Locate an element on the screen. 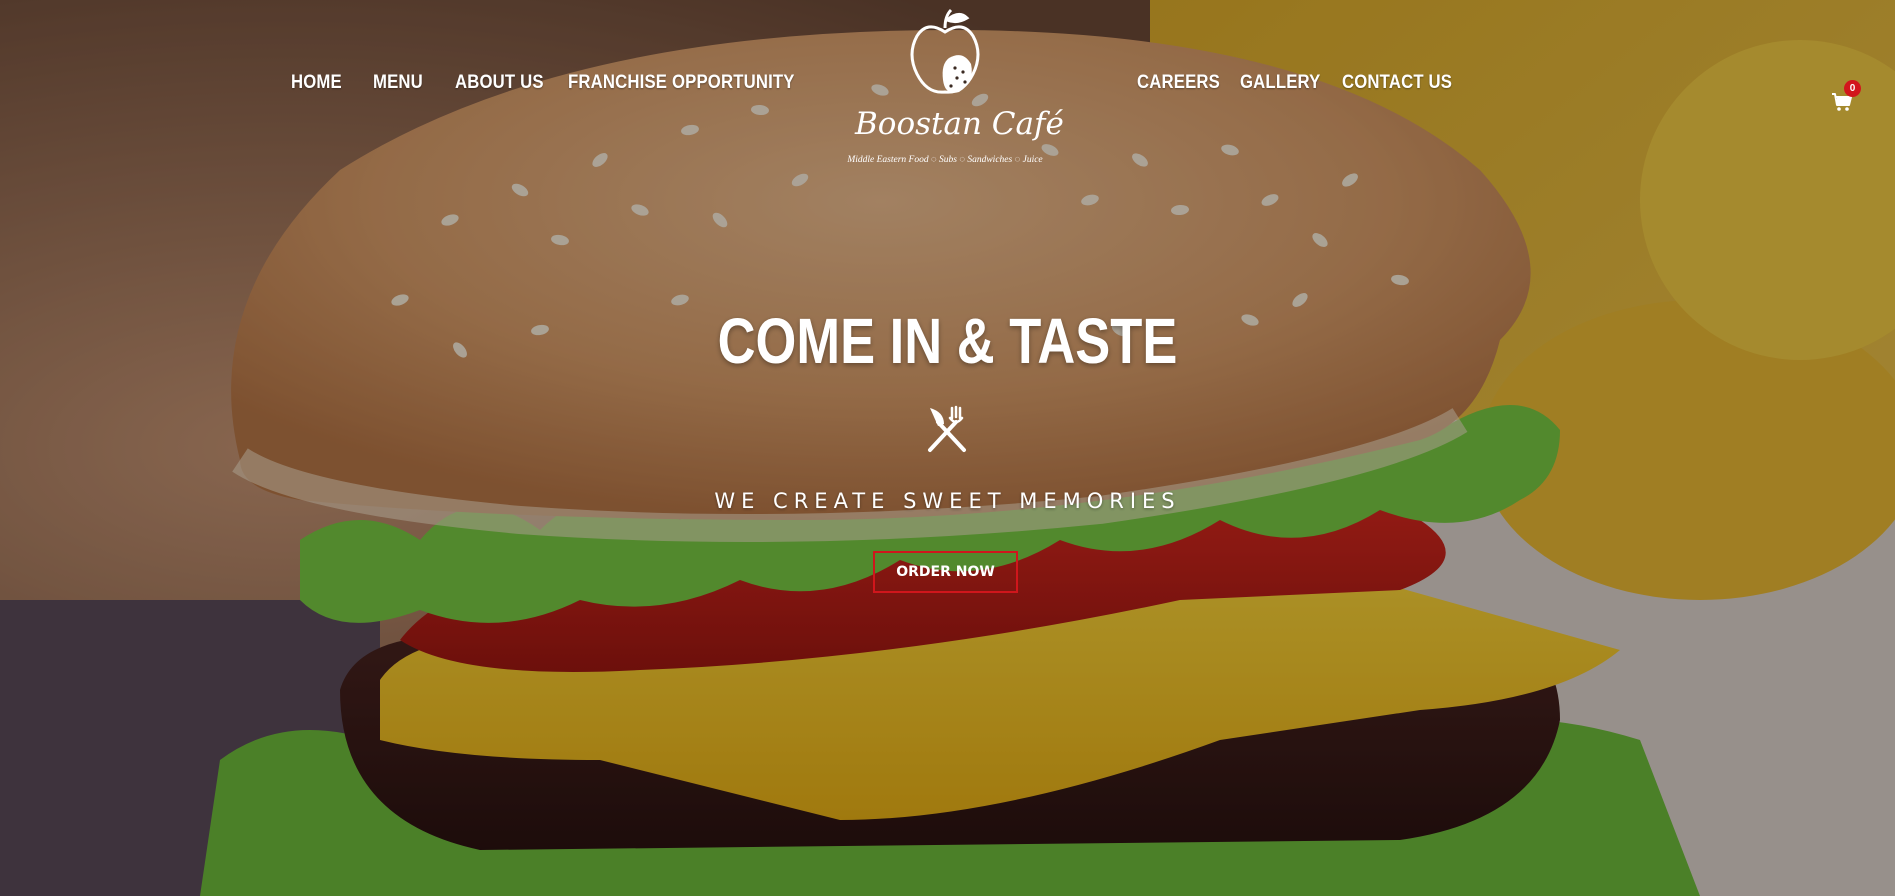  hero-tagline: WE CREATE SWEET MEMORIES is located at coordinates (947, 501).